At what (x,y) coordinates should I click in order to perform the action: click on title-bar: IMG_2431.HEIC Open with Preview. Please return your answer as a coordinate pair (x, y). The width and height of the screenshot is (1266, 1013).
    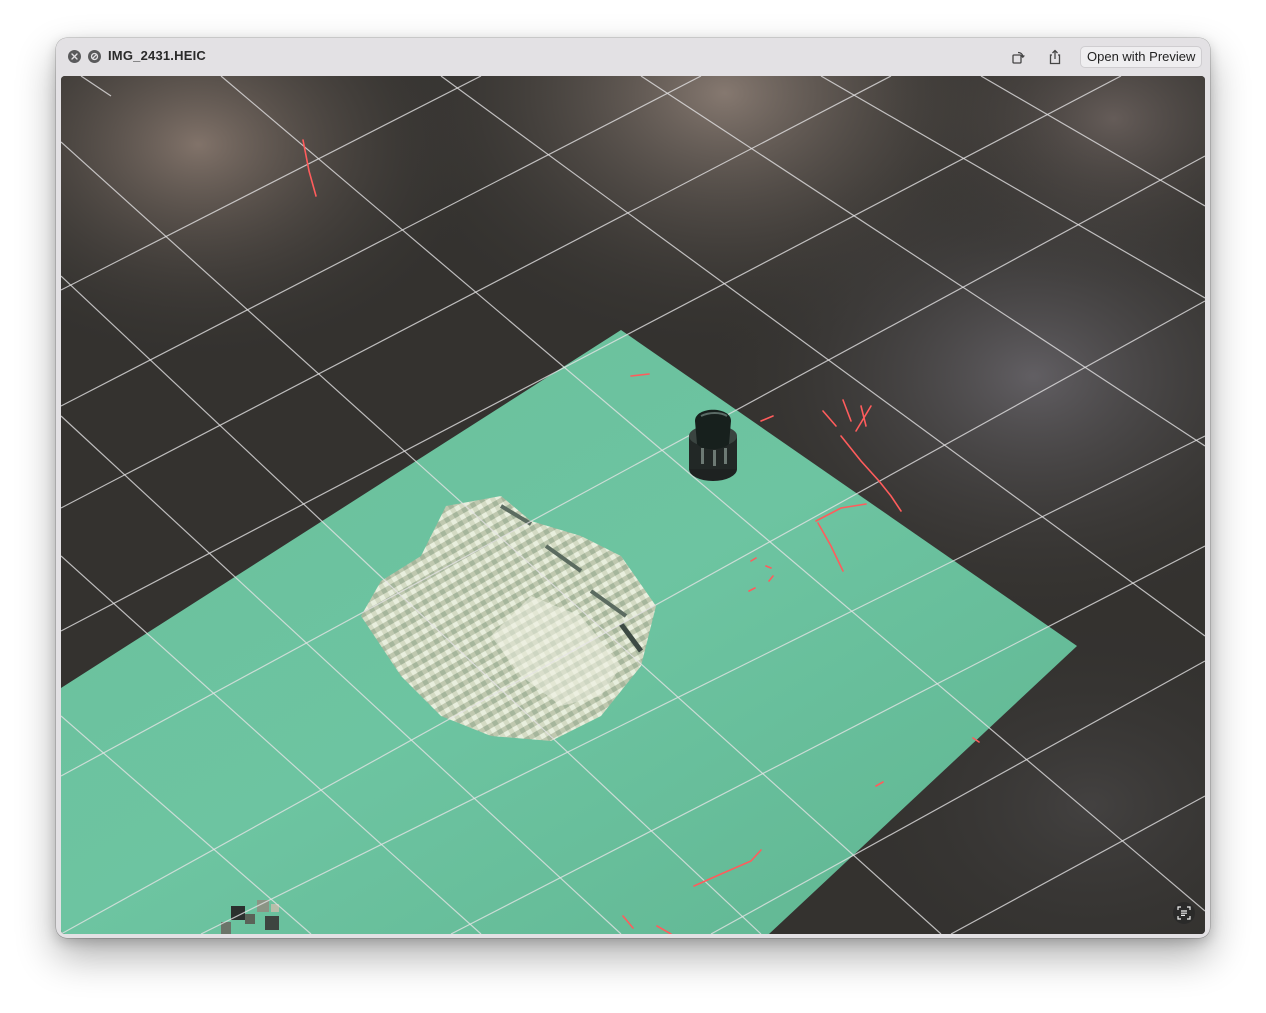
    Looking at the image, I should click on (633, 57).